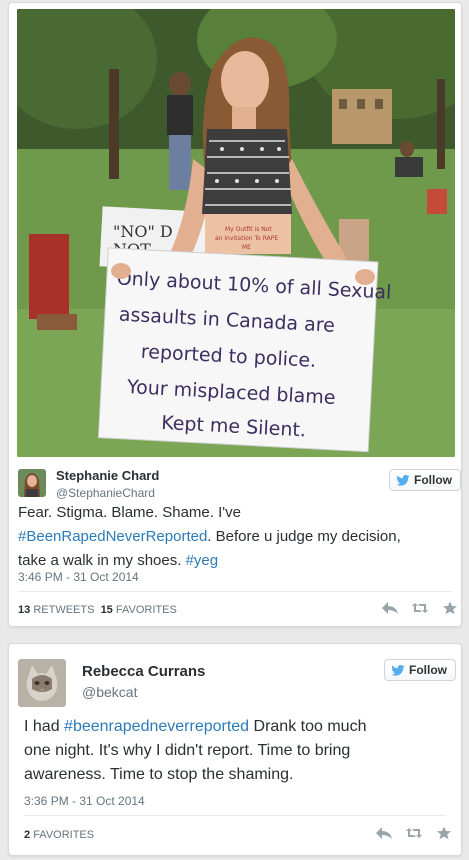 Image resolution: width=469 pixels, height=860 pixels. I want to click on favorites-count: 15, so click(107, 610).